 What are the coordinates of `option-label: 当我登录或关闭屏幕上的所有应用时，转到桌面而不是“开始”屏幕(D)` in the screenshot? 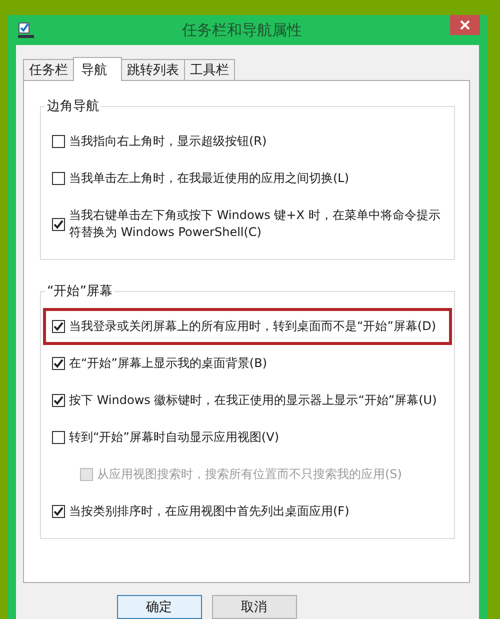 It's located at (252, 326).